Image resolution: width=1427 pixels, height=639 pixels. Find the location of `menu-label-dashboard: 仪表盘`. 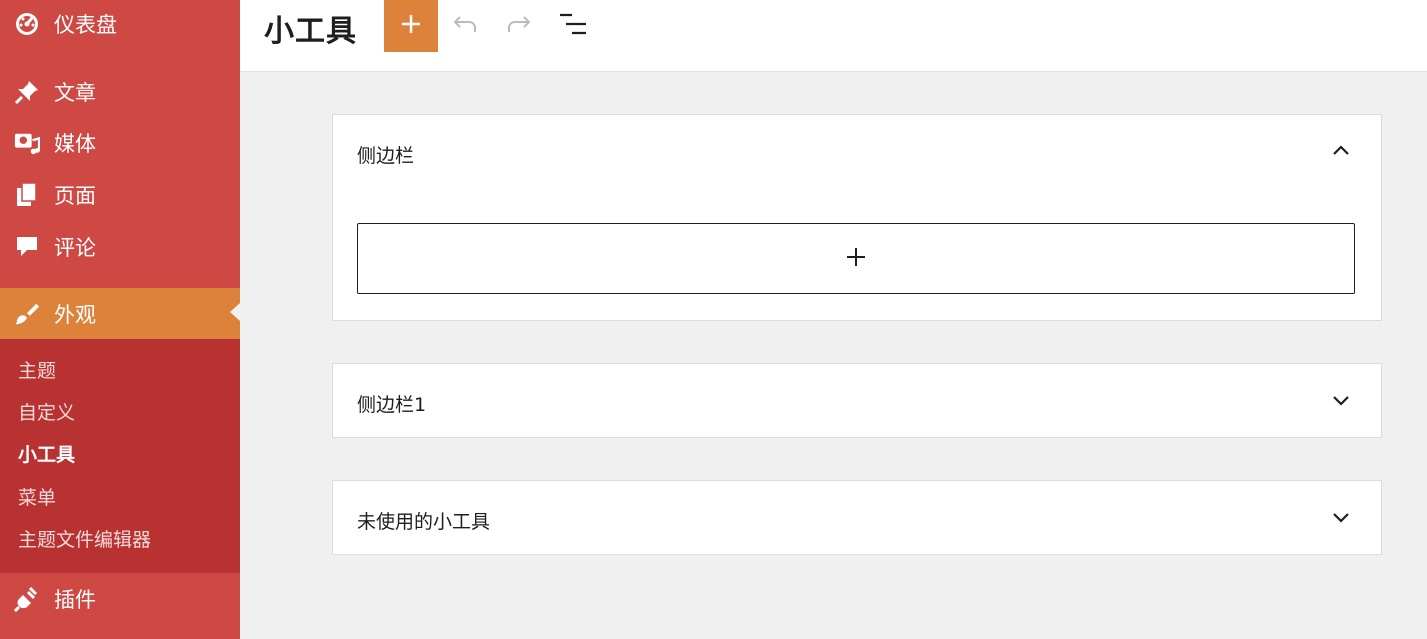

menu-label-dashboard: 仪表盘 is located at coordinates (85, 25).